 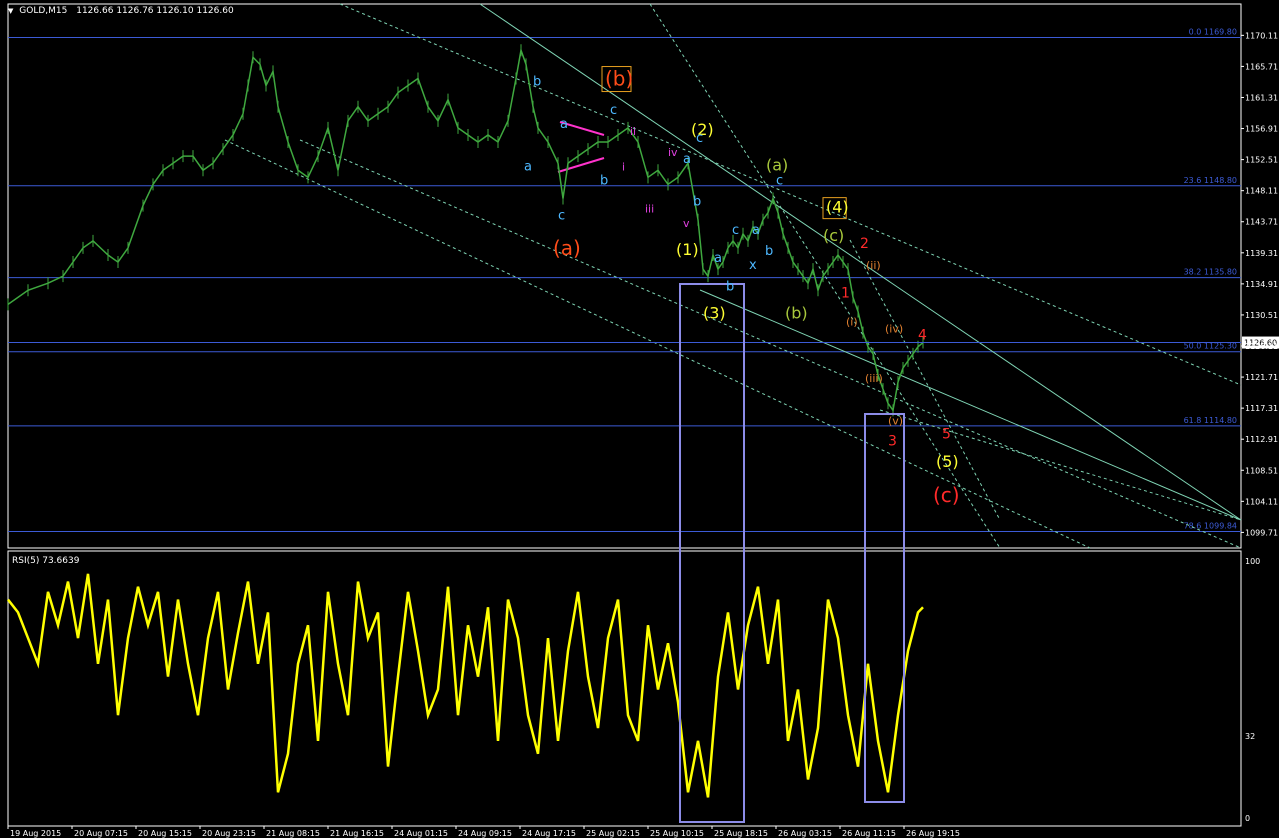 What do you see at coordinates (613, 833) in the screenshot?
I see `time-tick-label: 25 Aug 02:15` at bounding box center [613, 833].